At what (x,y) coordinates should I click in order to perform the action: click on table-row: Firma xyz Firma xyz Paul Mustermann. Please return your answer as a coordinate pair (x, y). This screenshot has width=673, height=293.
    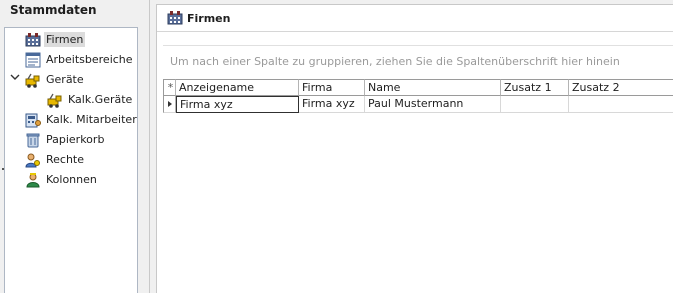
    Looking at the image, I should click on (418, 104).